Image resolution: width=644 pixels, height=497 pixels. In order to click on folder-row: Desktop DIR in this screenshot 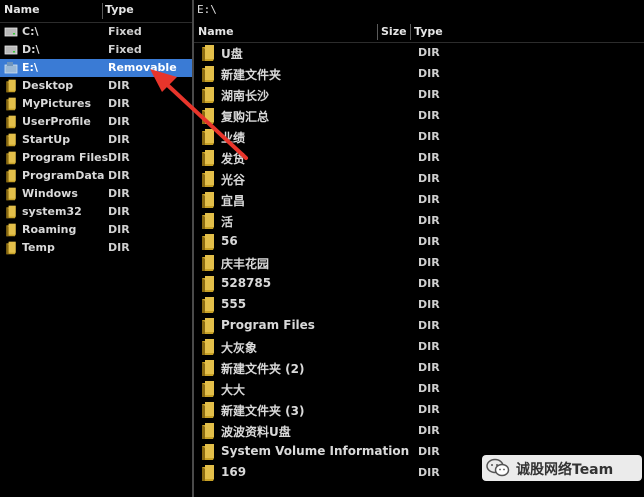, I will do `click(96, 86)`.